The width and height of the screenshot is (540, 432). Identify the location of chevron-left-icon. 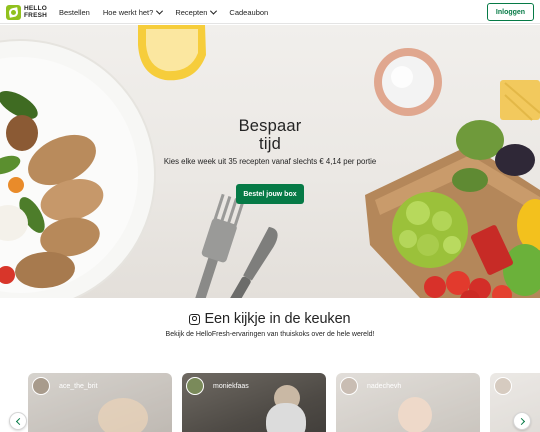
(19, 421).